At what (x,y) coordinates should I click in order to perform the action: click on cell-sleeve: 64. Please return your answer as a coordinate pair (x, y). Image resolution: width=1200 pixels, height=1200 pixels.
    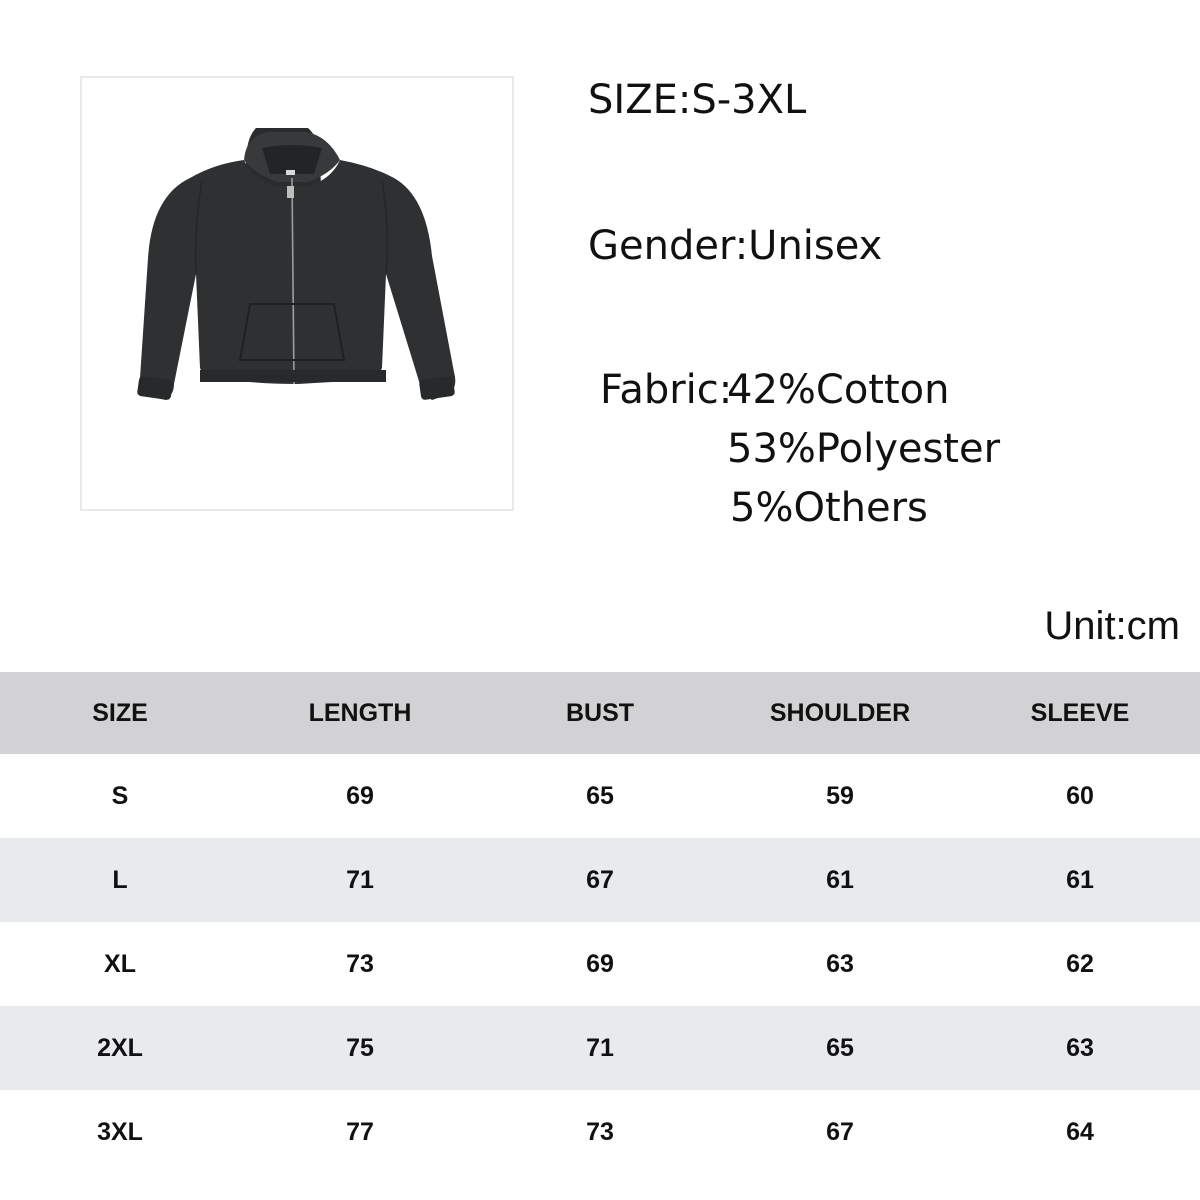
    Looking at the image, I should click on (1080, 1131).